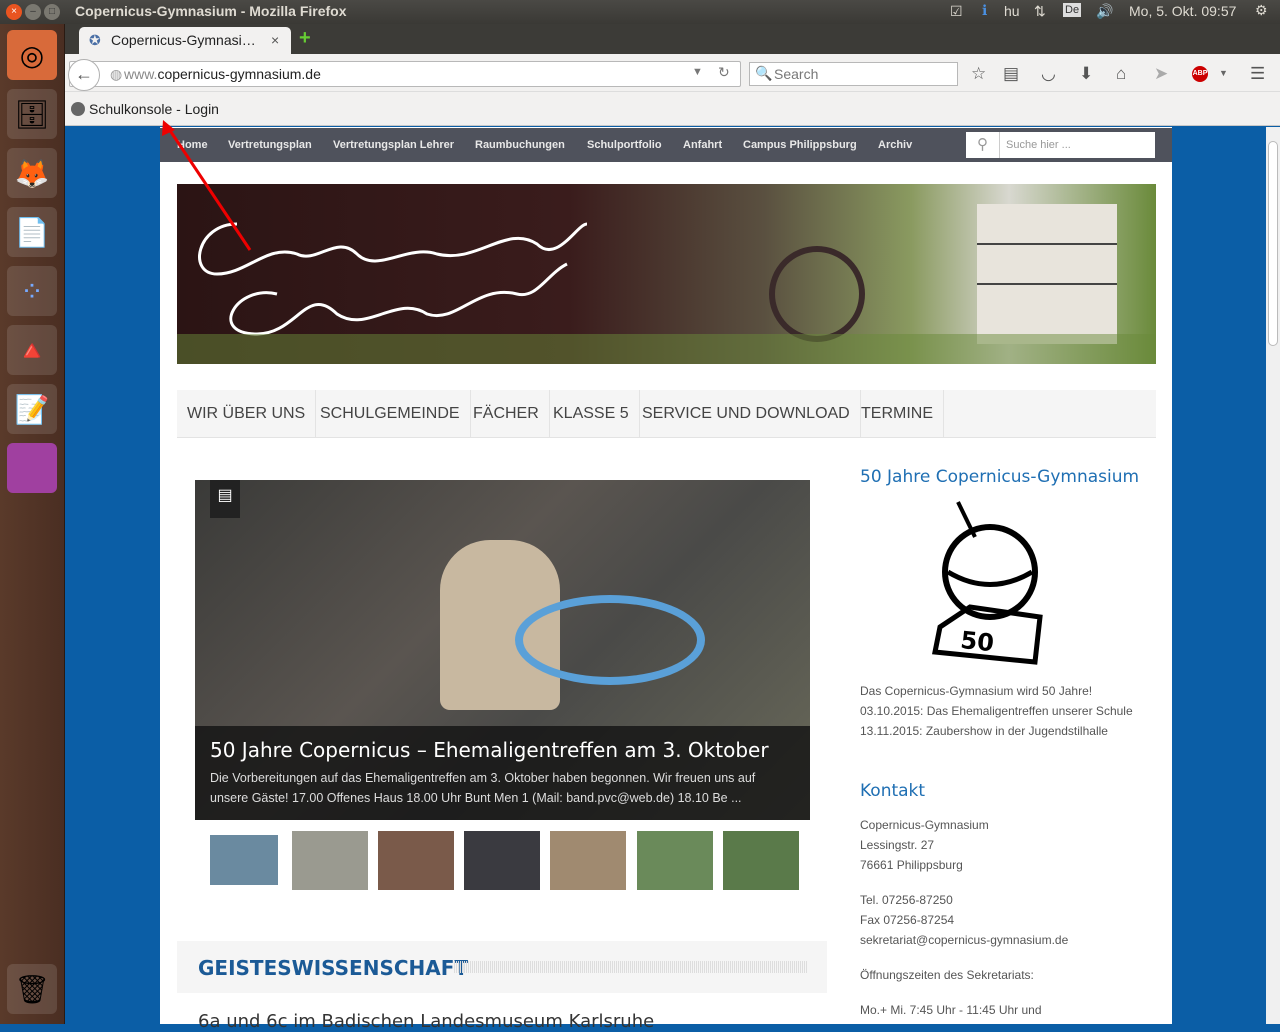  Describe the element at coordinates (610, 640) in the screenshot. I see `slider-photo-chalk` at that location.